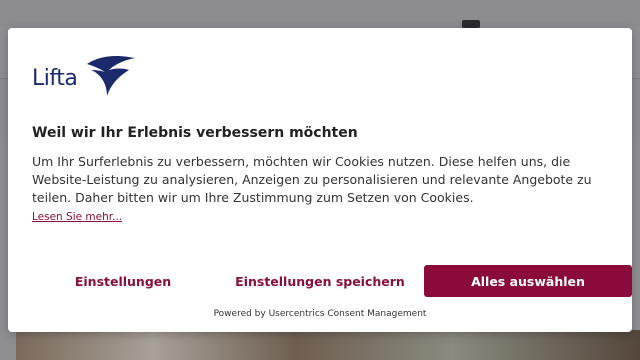  What do you see at coordinates (84, 74) in the screenshot?
I see `lifta-logo: Lifta` at bounding box center [84, 74].